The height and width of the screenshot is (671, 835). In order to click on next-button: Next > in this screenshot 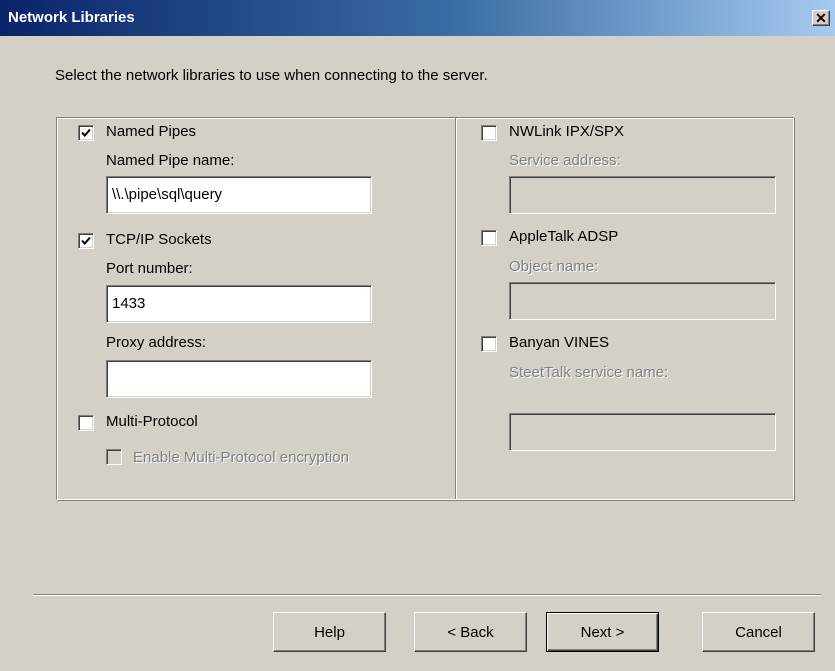, I will do `click(602, 632)`.